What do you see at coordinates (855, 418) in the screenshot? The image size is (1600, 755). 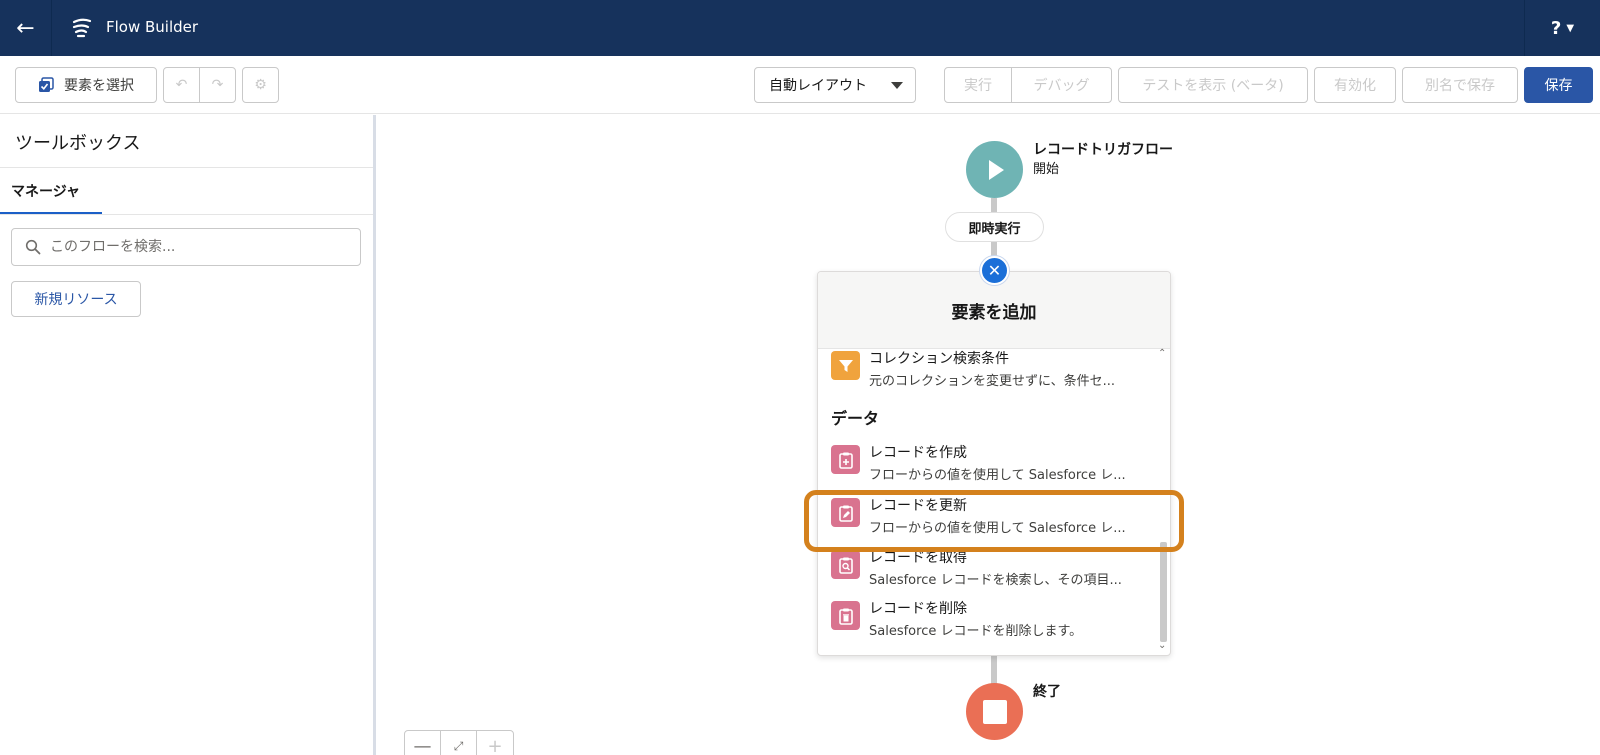 I see `section-heading-data: データ` at bounding box center [855, 418].